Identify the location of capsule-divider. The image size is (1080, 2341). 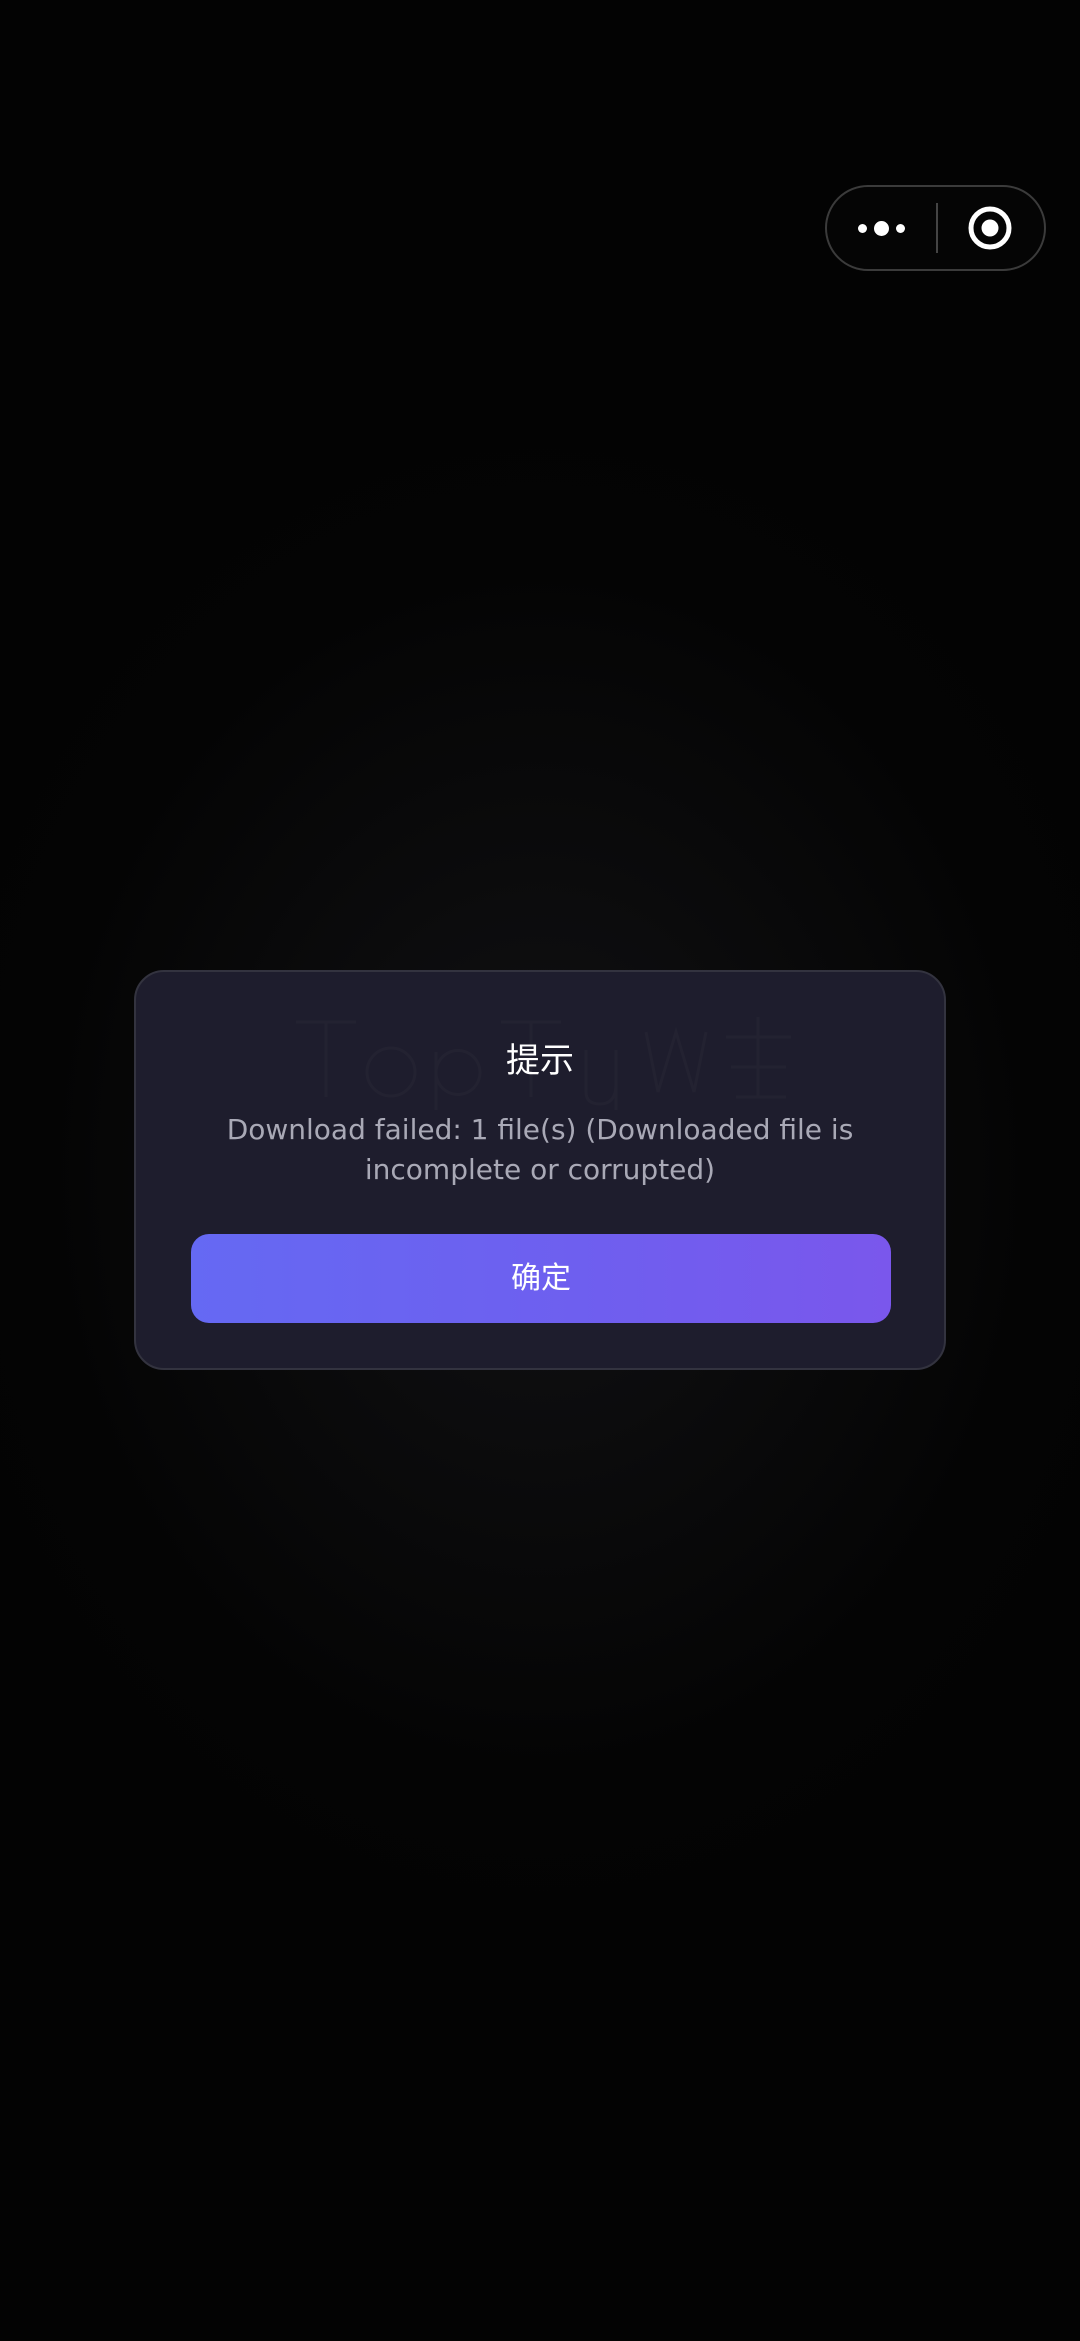
(937, 228).